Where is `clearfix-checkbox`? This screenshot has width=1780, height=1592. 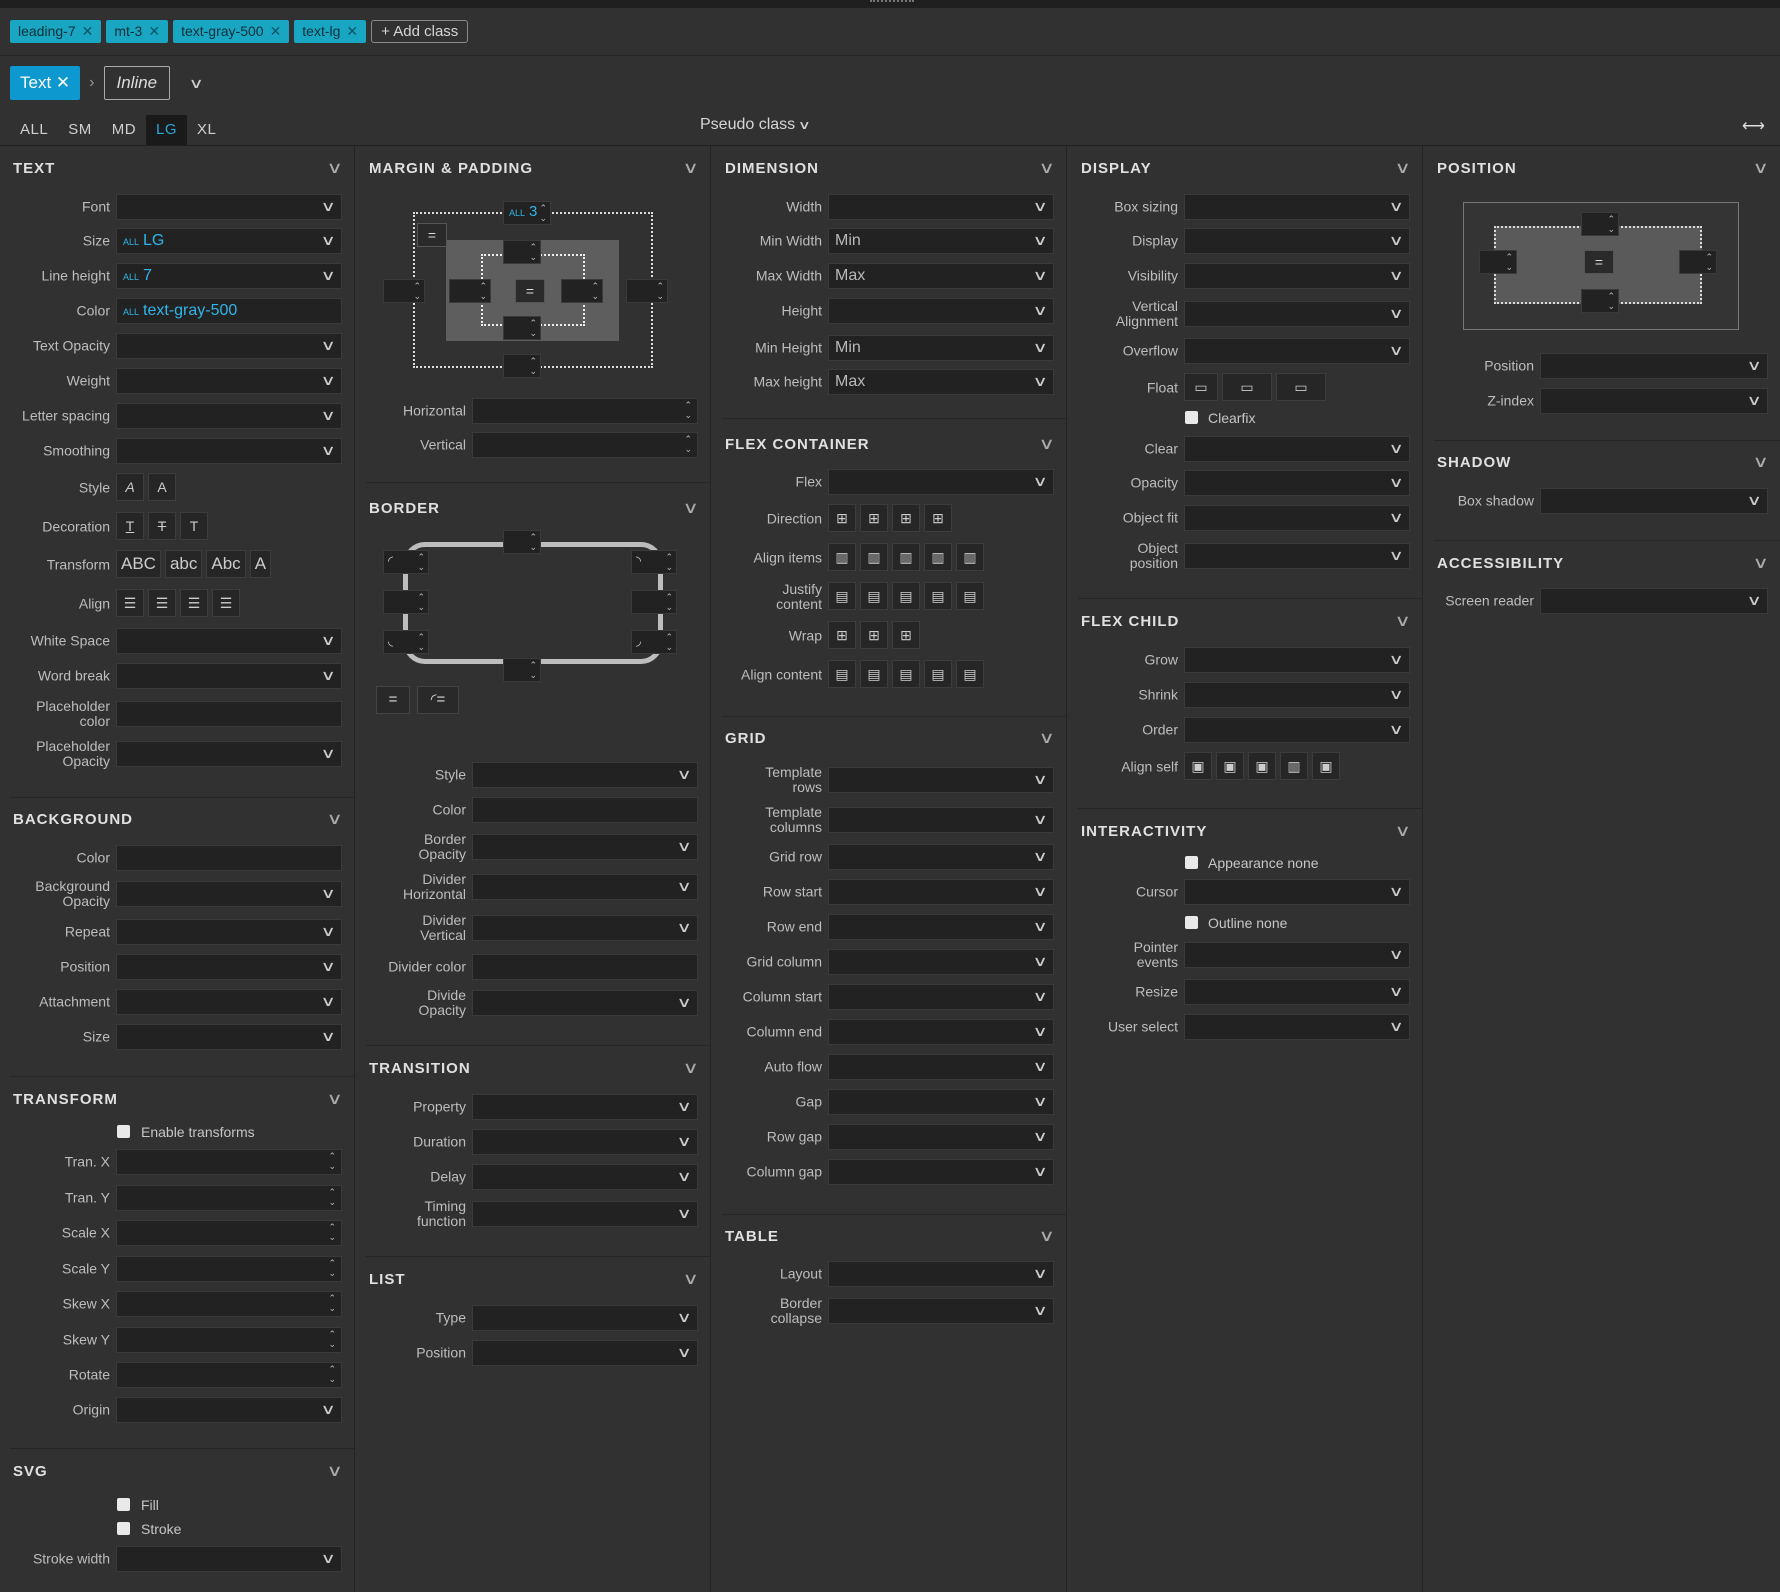
clearfix-checkbox is located at coordinates (1191, 417).